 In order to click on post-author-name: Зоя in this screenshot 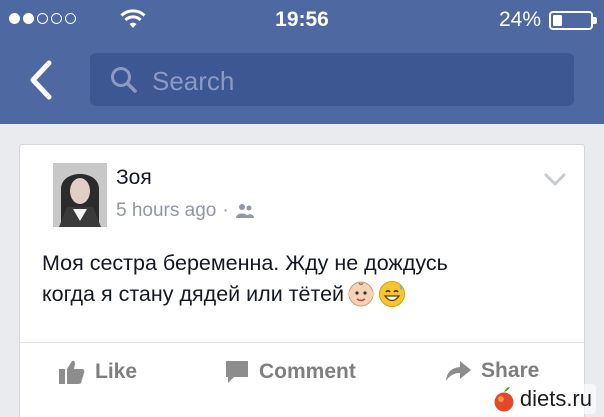, I will do `click(134, 178)`.